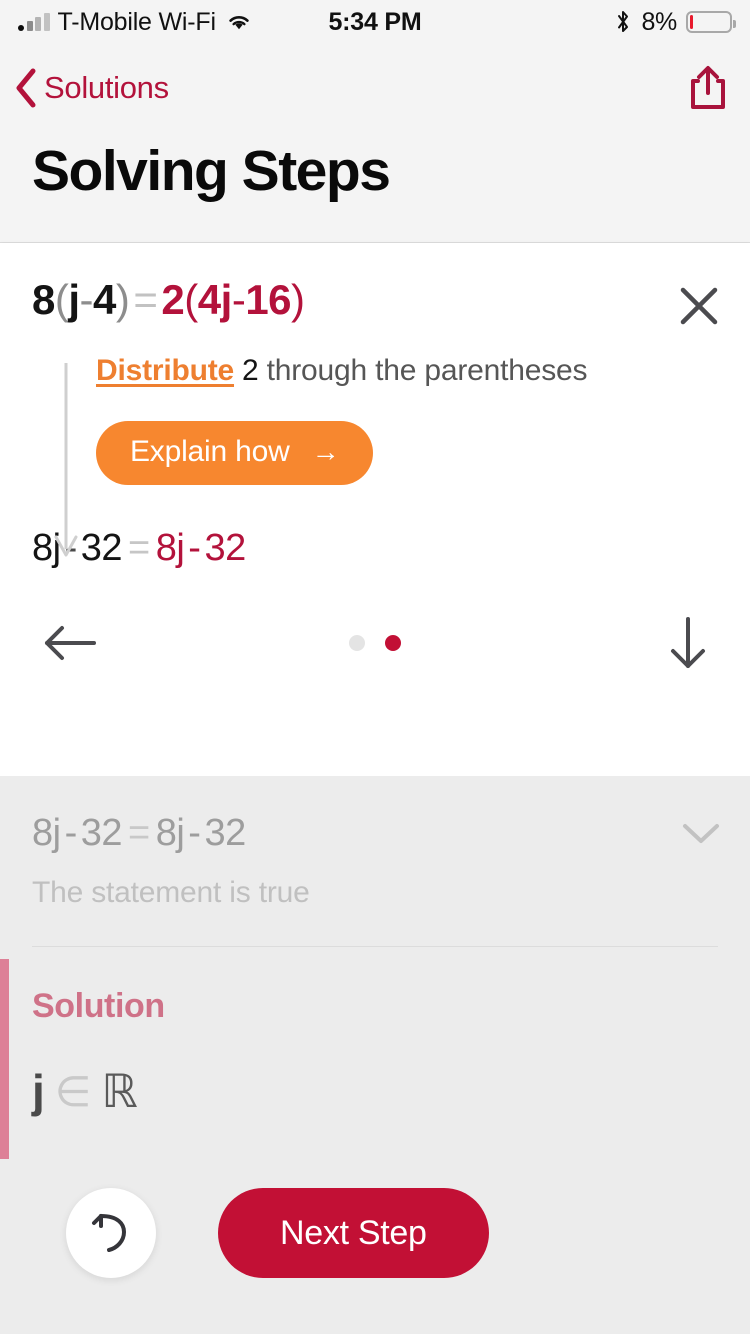 The image size is (750, 1334). I want to click on real-numbers-symbol: ℝ, so click(119, 1091).